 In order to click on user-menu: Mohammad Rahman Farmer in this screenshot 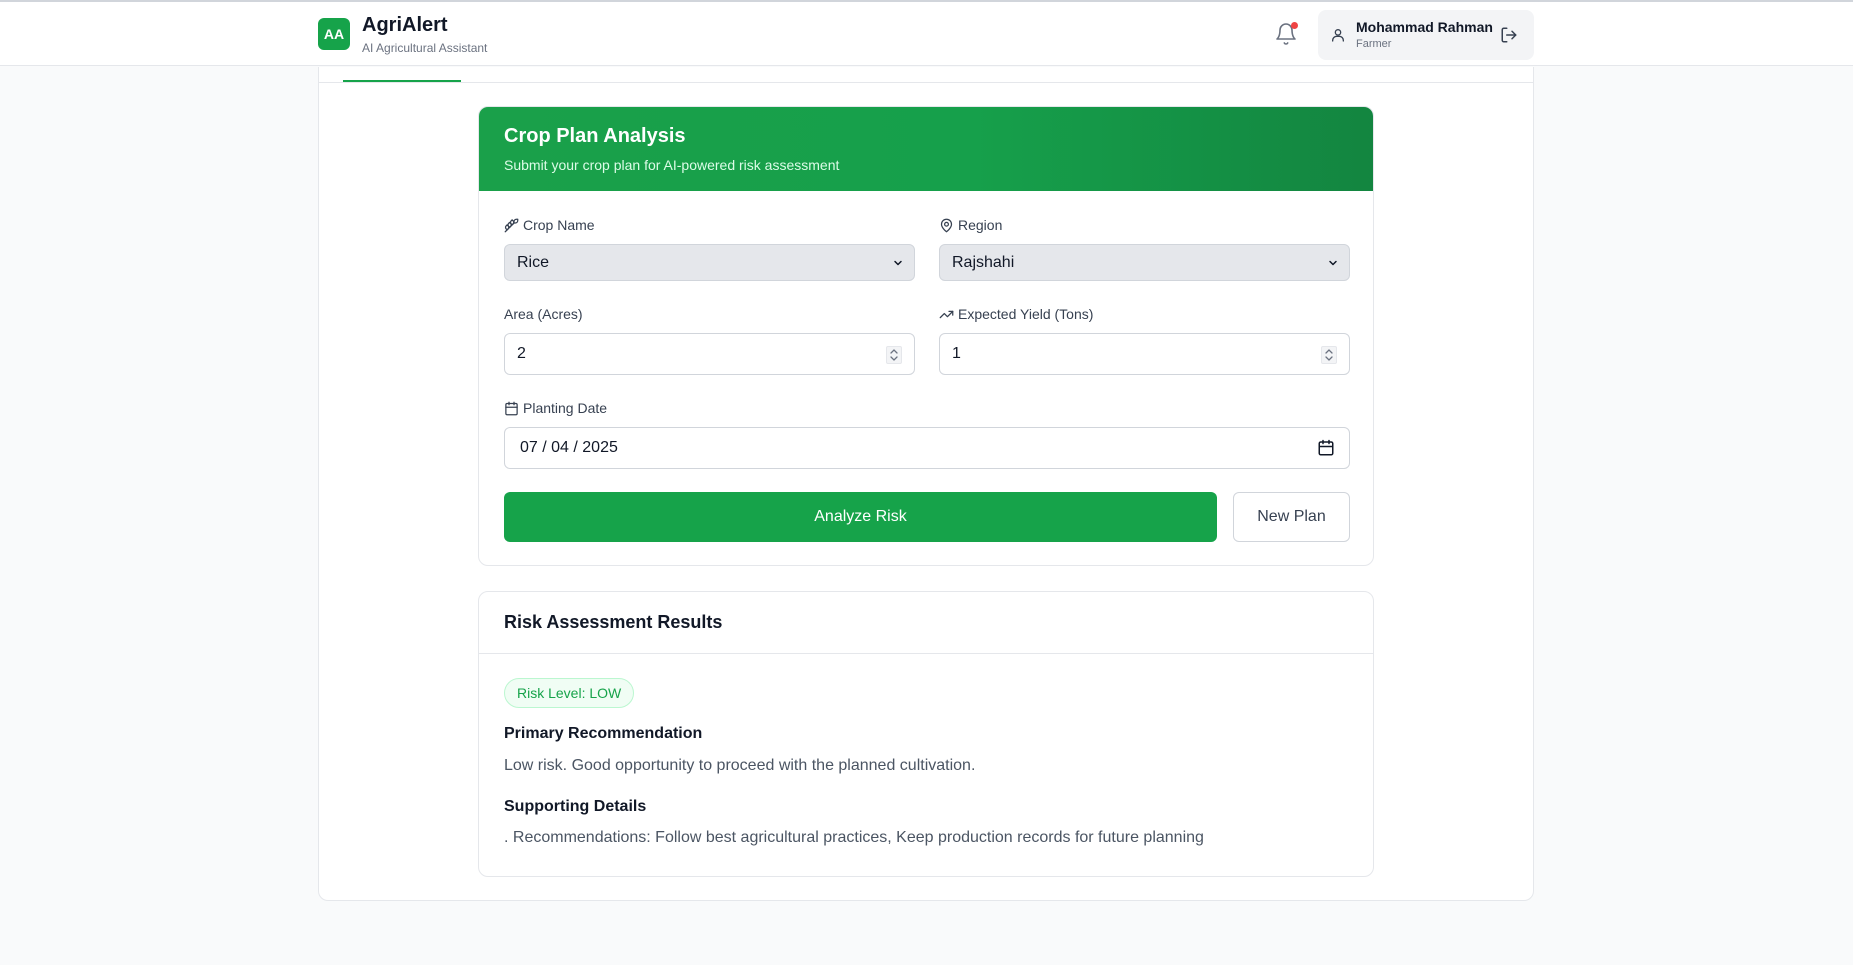, I will do `click(1426, 35)`.